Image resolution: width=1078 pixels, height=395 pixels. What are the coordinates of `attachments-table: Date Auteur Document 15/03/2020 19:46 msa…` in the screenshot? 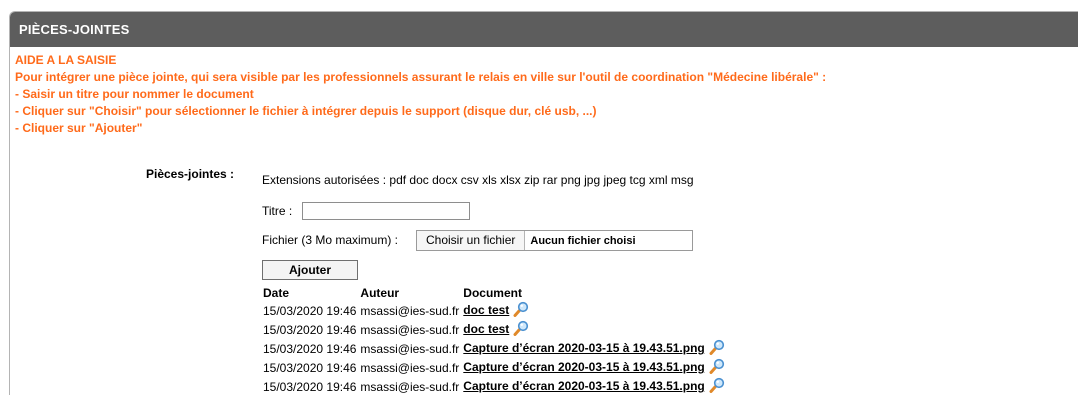 It's located at (494, 340).